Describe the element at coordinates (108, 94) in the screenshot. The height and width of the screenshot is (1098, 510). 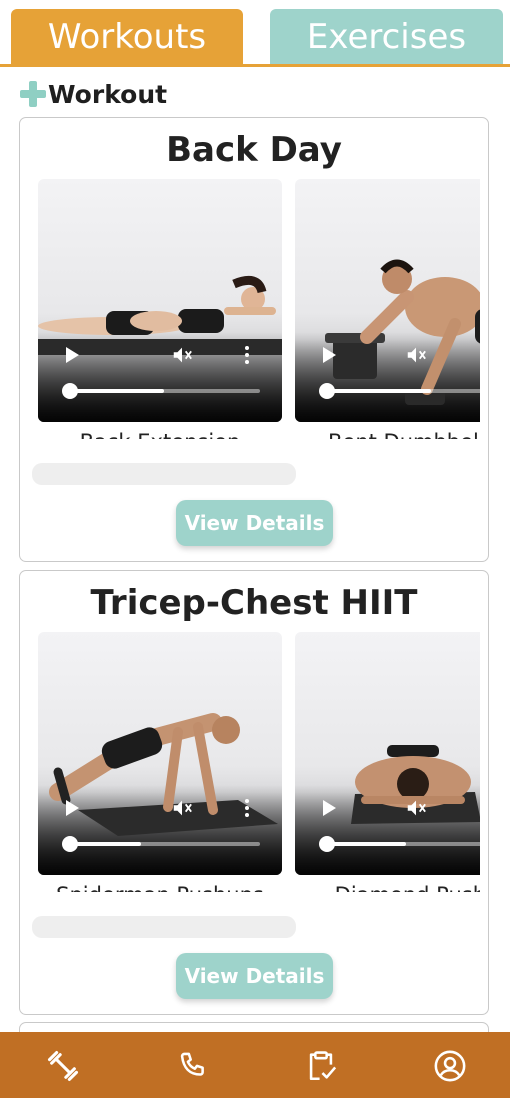
I see `add-workout-label: Workout` at that location.